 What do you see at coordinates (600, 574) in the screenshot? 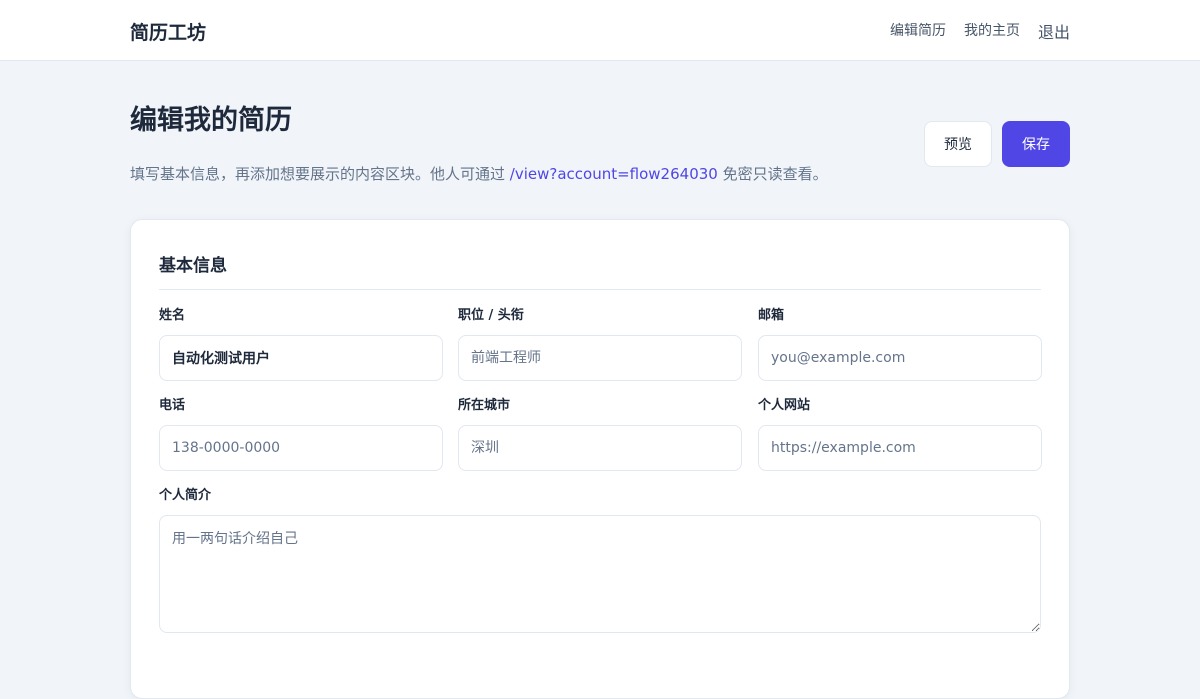
I see `bio-textarea` at bounding box center [600, 574].